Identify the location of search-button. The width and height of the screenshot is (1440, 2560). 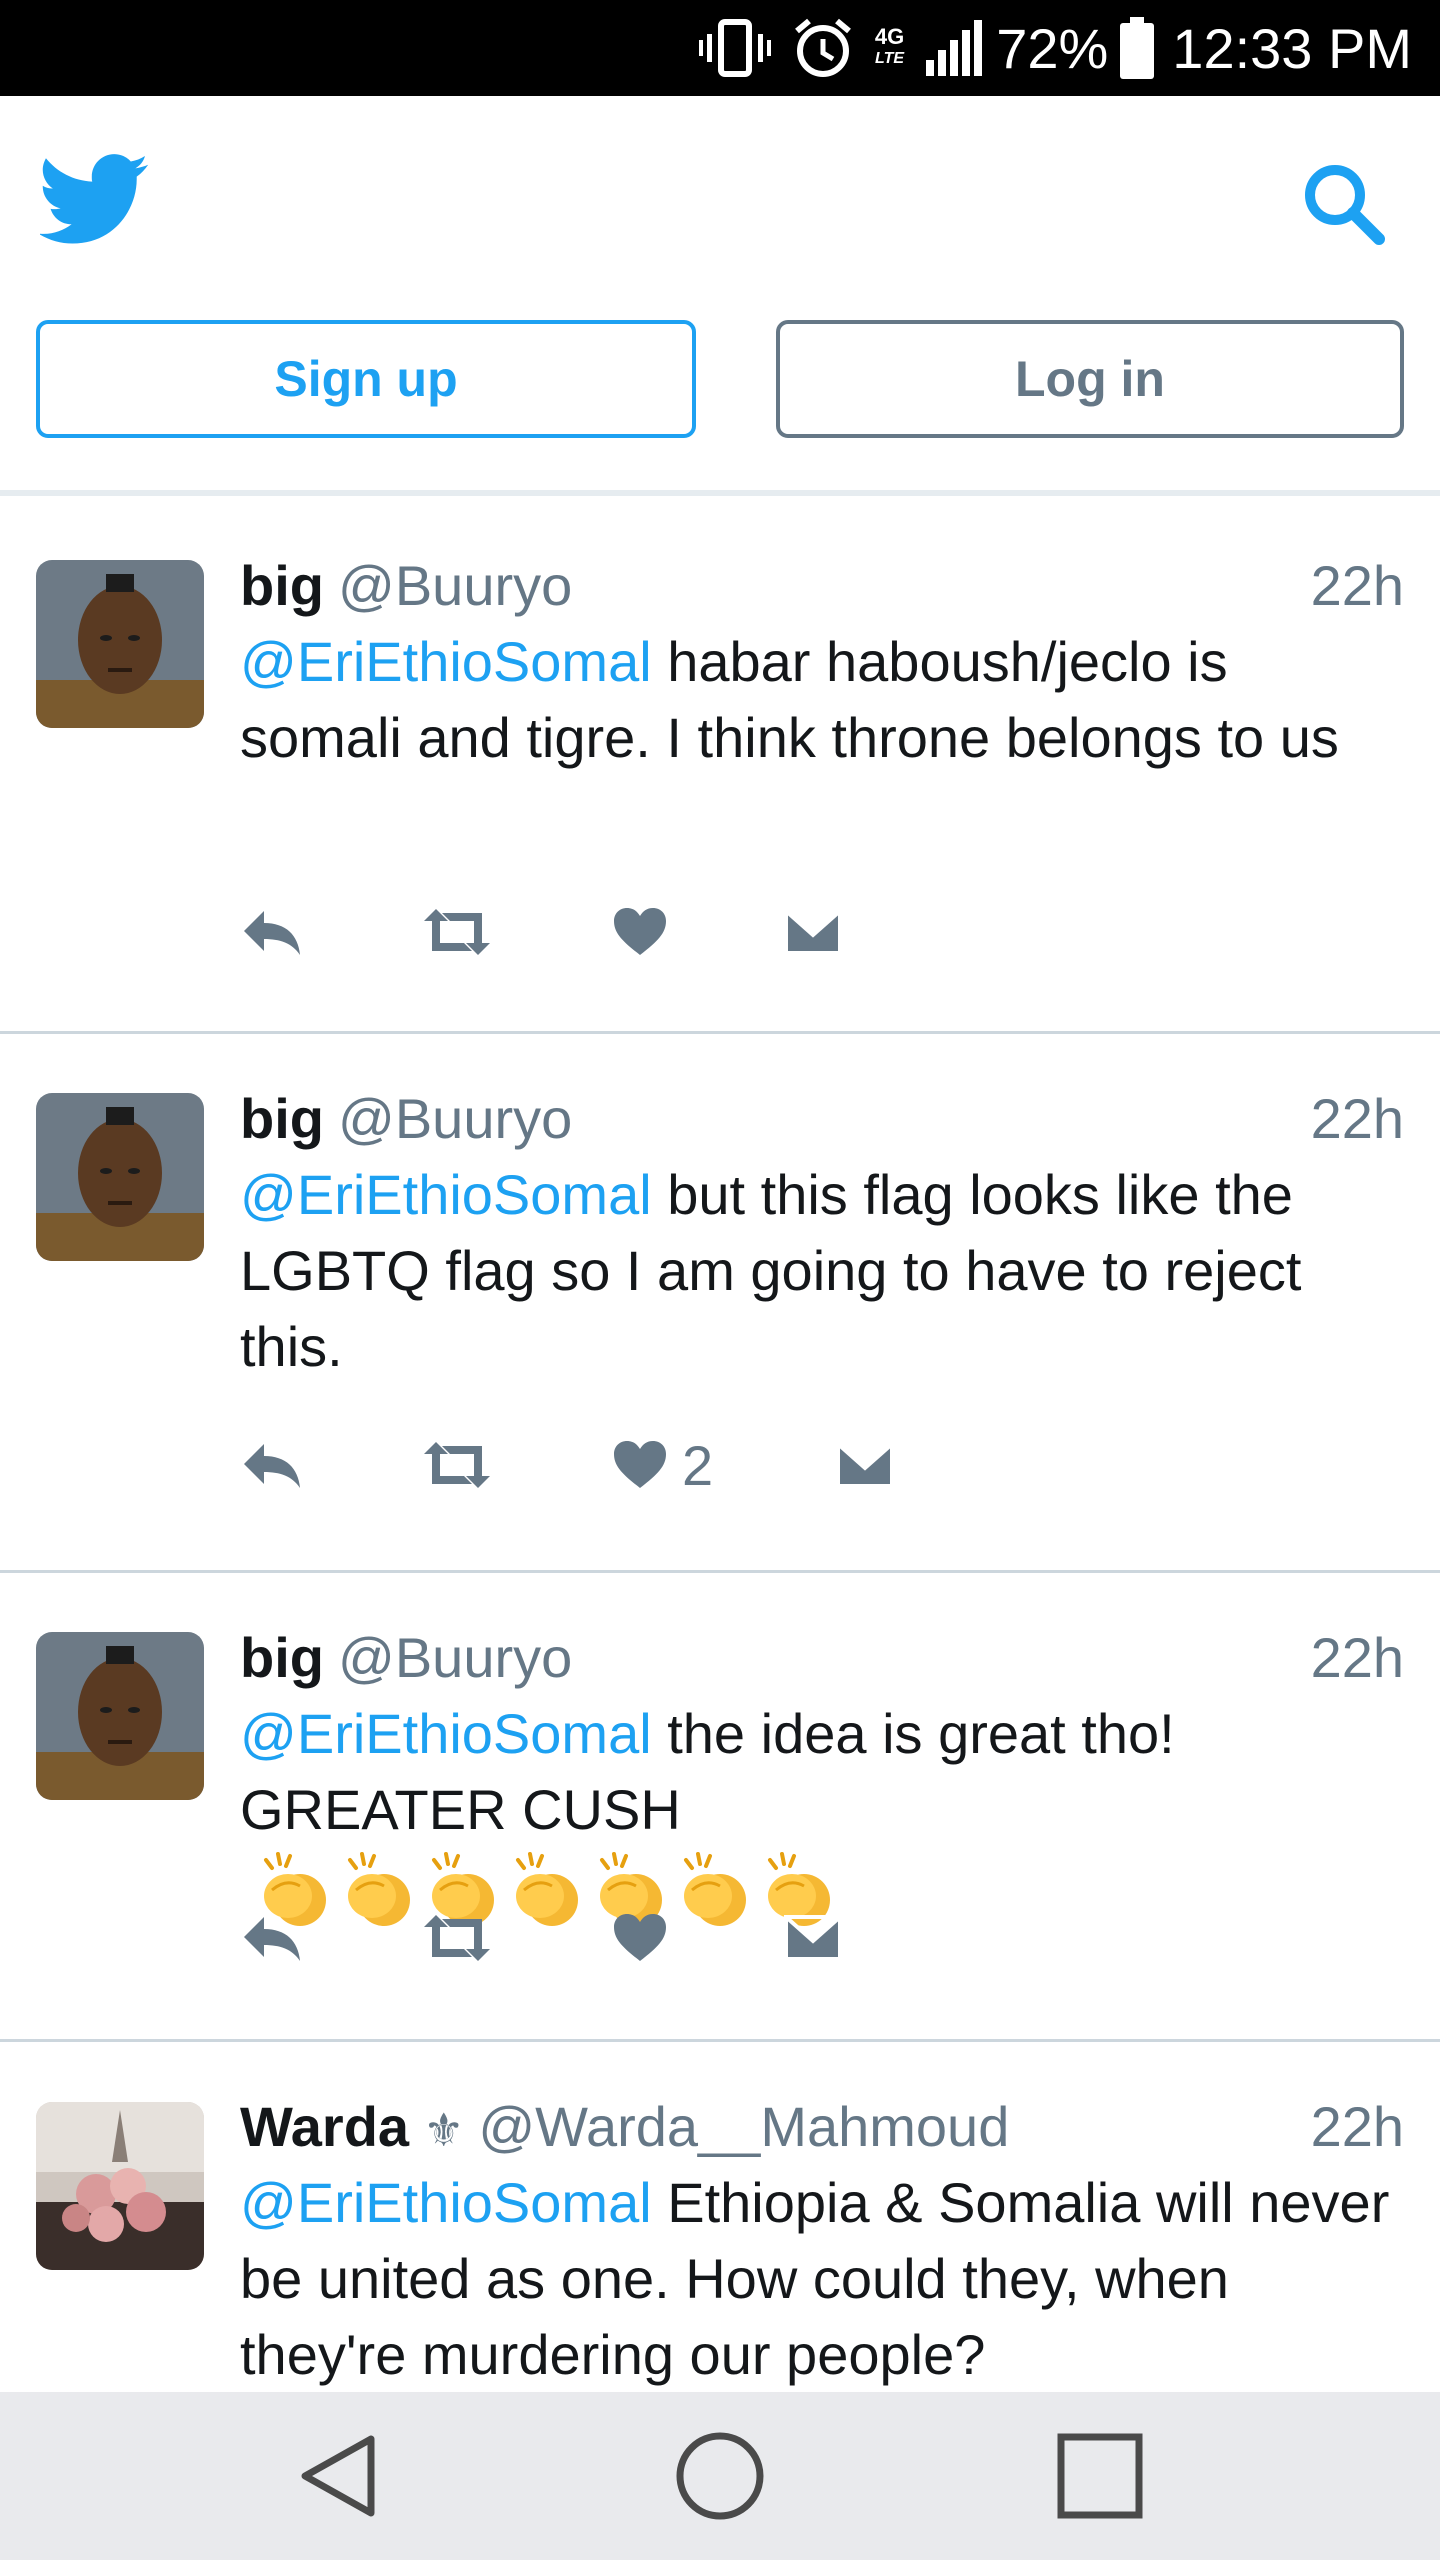
(1344, 204).